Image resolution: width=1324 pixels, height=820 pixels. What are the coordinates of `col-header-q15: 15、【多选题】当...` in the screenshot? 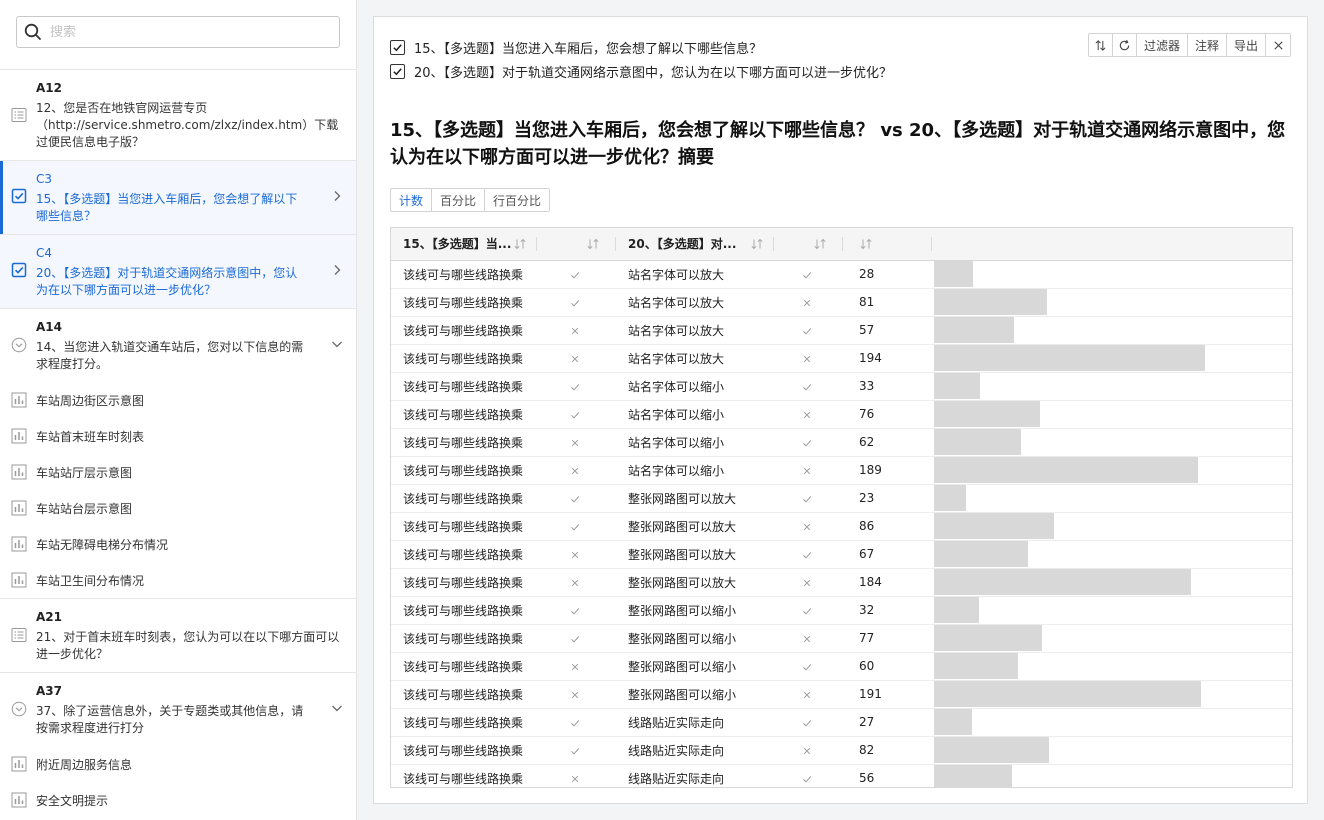 It's located at (464, 244).